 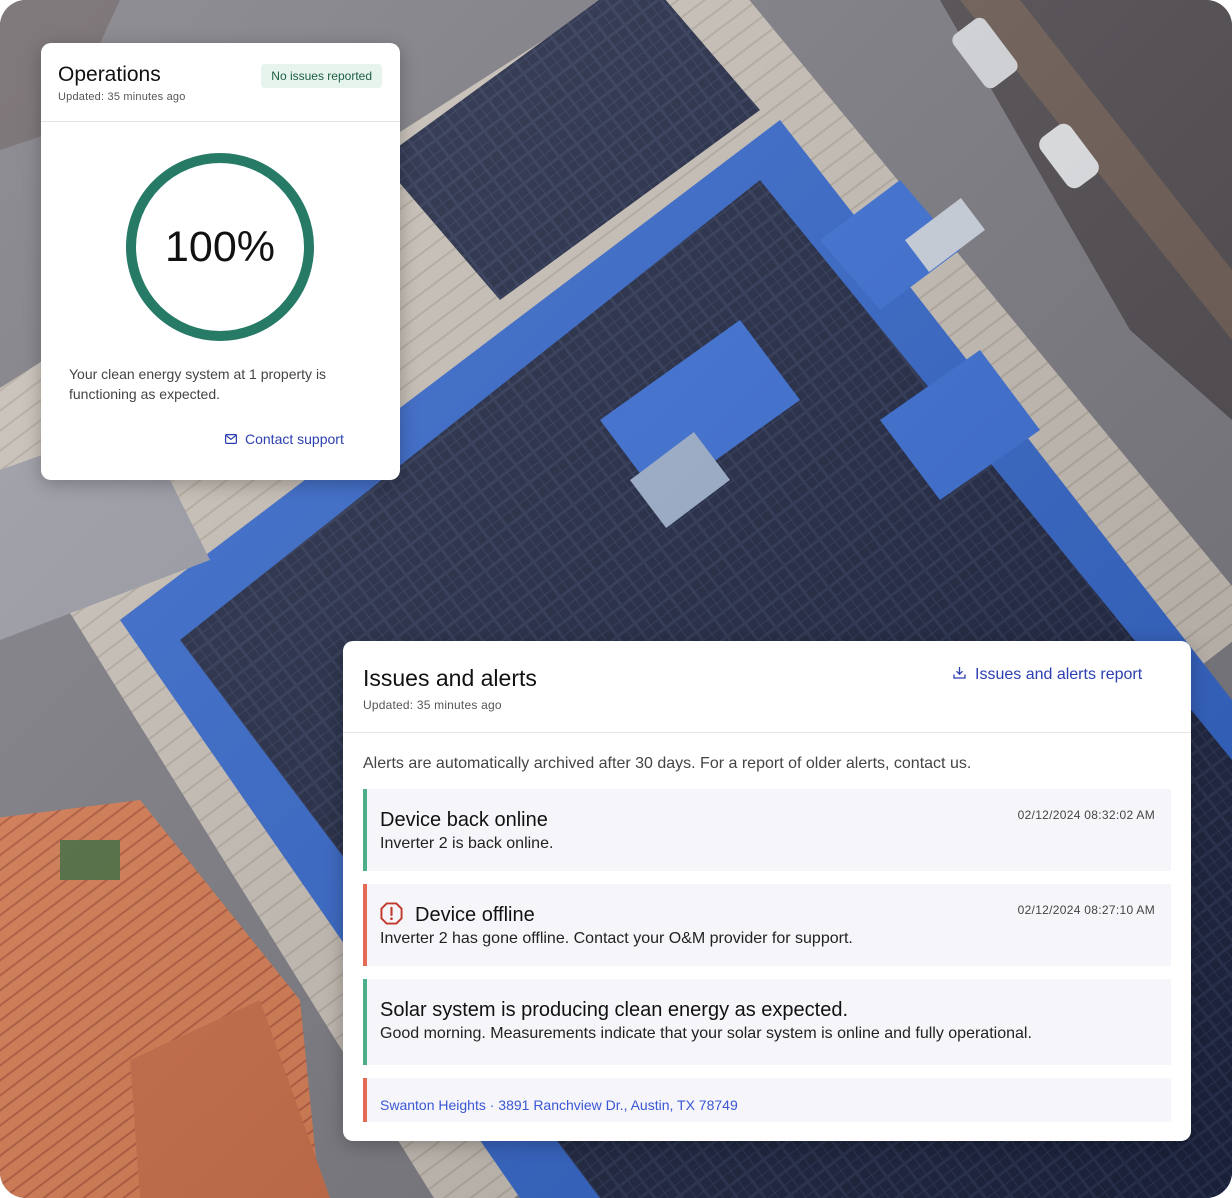 I want to click on alert-title: Device offline, so click(x=475, y=915).